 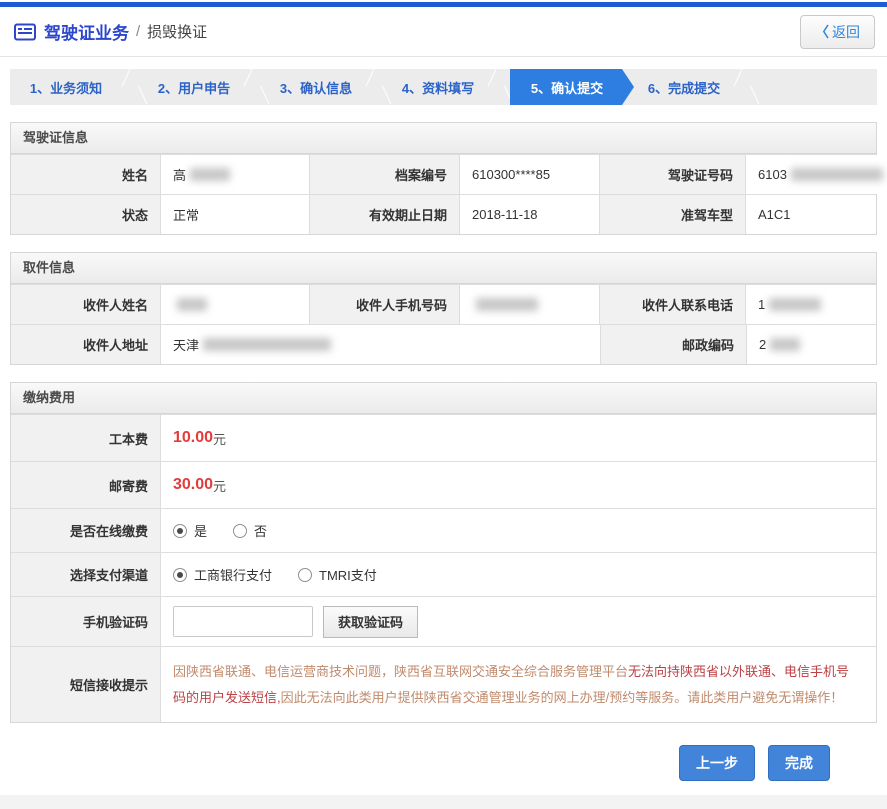 I want to click on footer-band, so click(x=443, y=802).